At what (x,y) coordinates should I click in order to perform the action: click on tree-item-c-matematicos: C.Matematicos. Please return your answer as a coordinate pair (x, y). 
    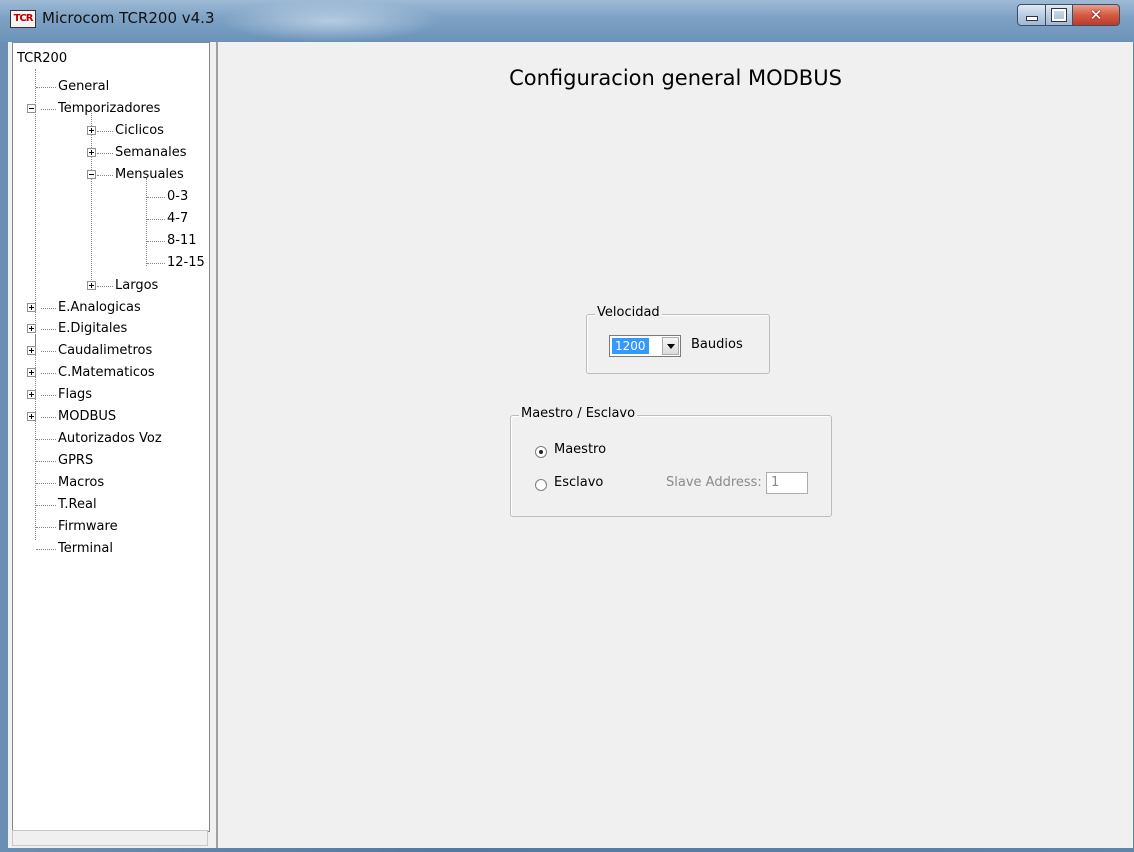
    Looking at the image, I should click on (105, 373).